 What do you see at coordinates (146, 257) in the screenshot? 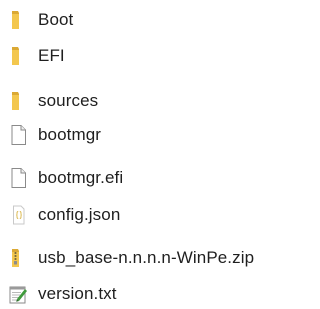
I see `file-name: usb_base-n.n.n.n-WinPe.zip` at bounding box center [146, 257].